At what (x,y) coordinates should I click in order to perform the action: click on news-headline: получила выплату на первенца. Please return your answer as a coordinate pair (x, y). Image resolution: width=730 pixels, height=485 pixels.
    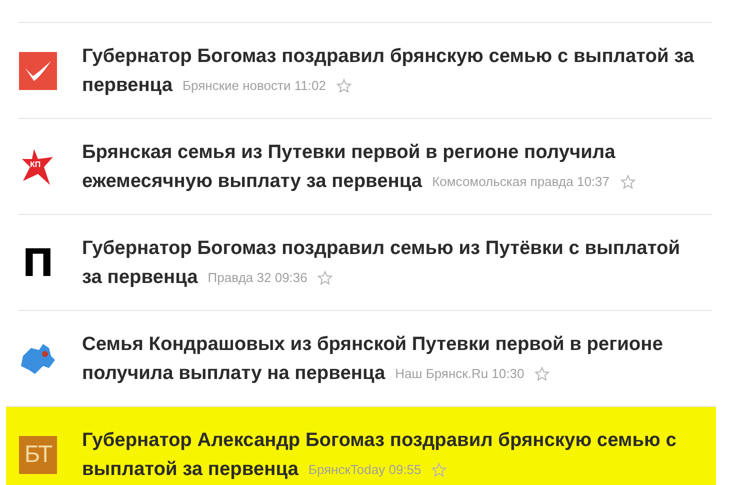
    Looking at the image, I should click on (234, 373).